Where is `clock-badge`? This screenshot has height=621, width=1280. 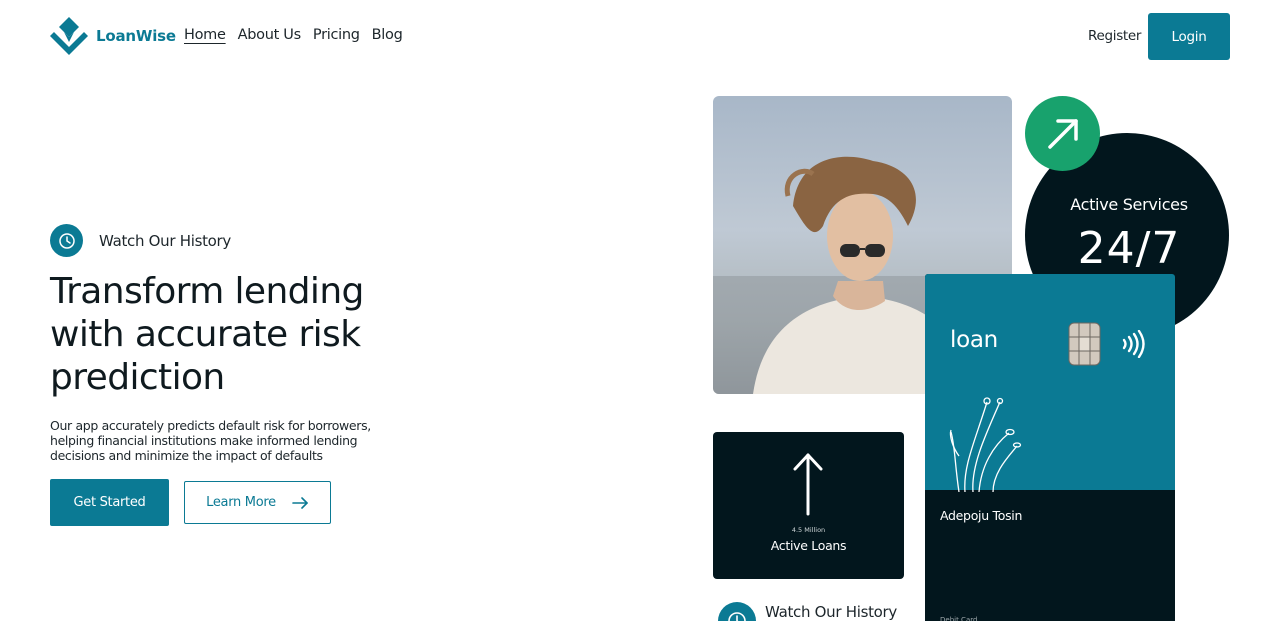
clock-badge is located at coordinates (66, 240).